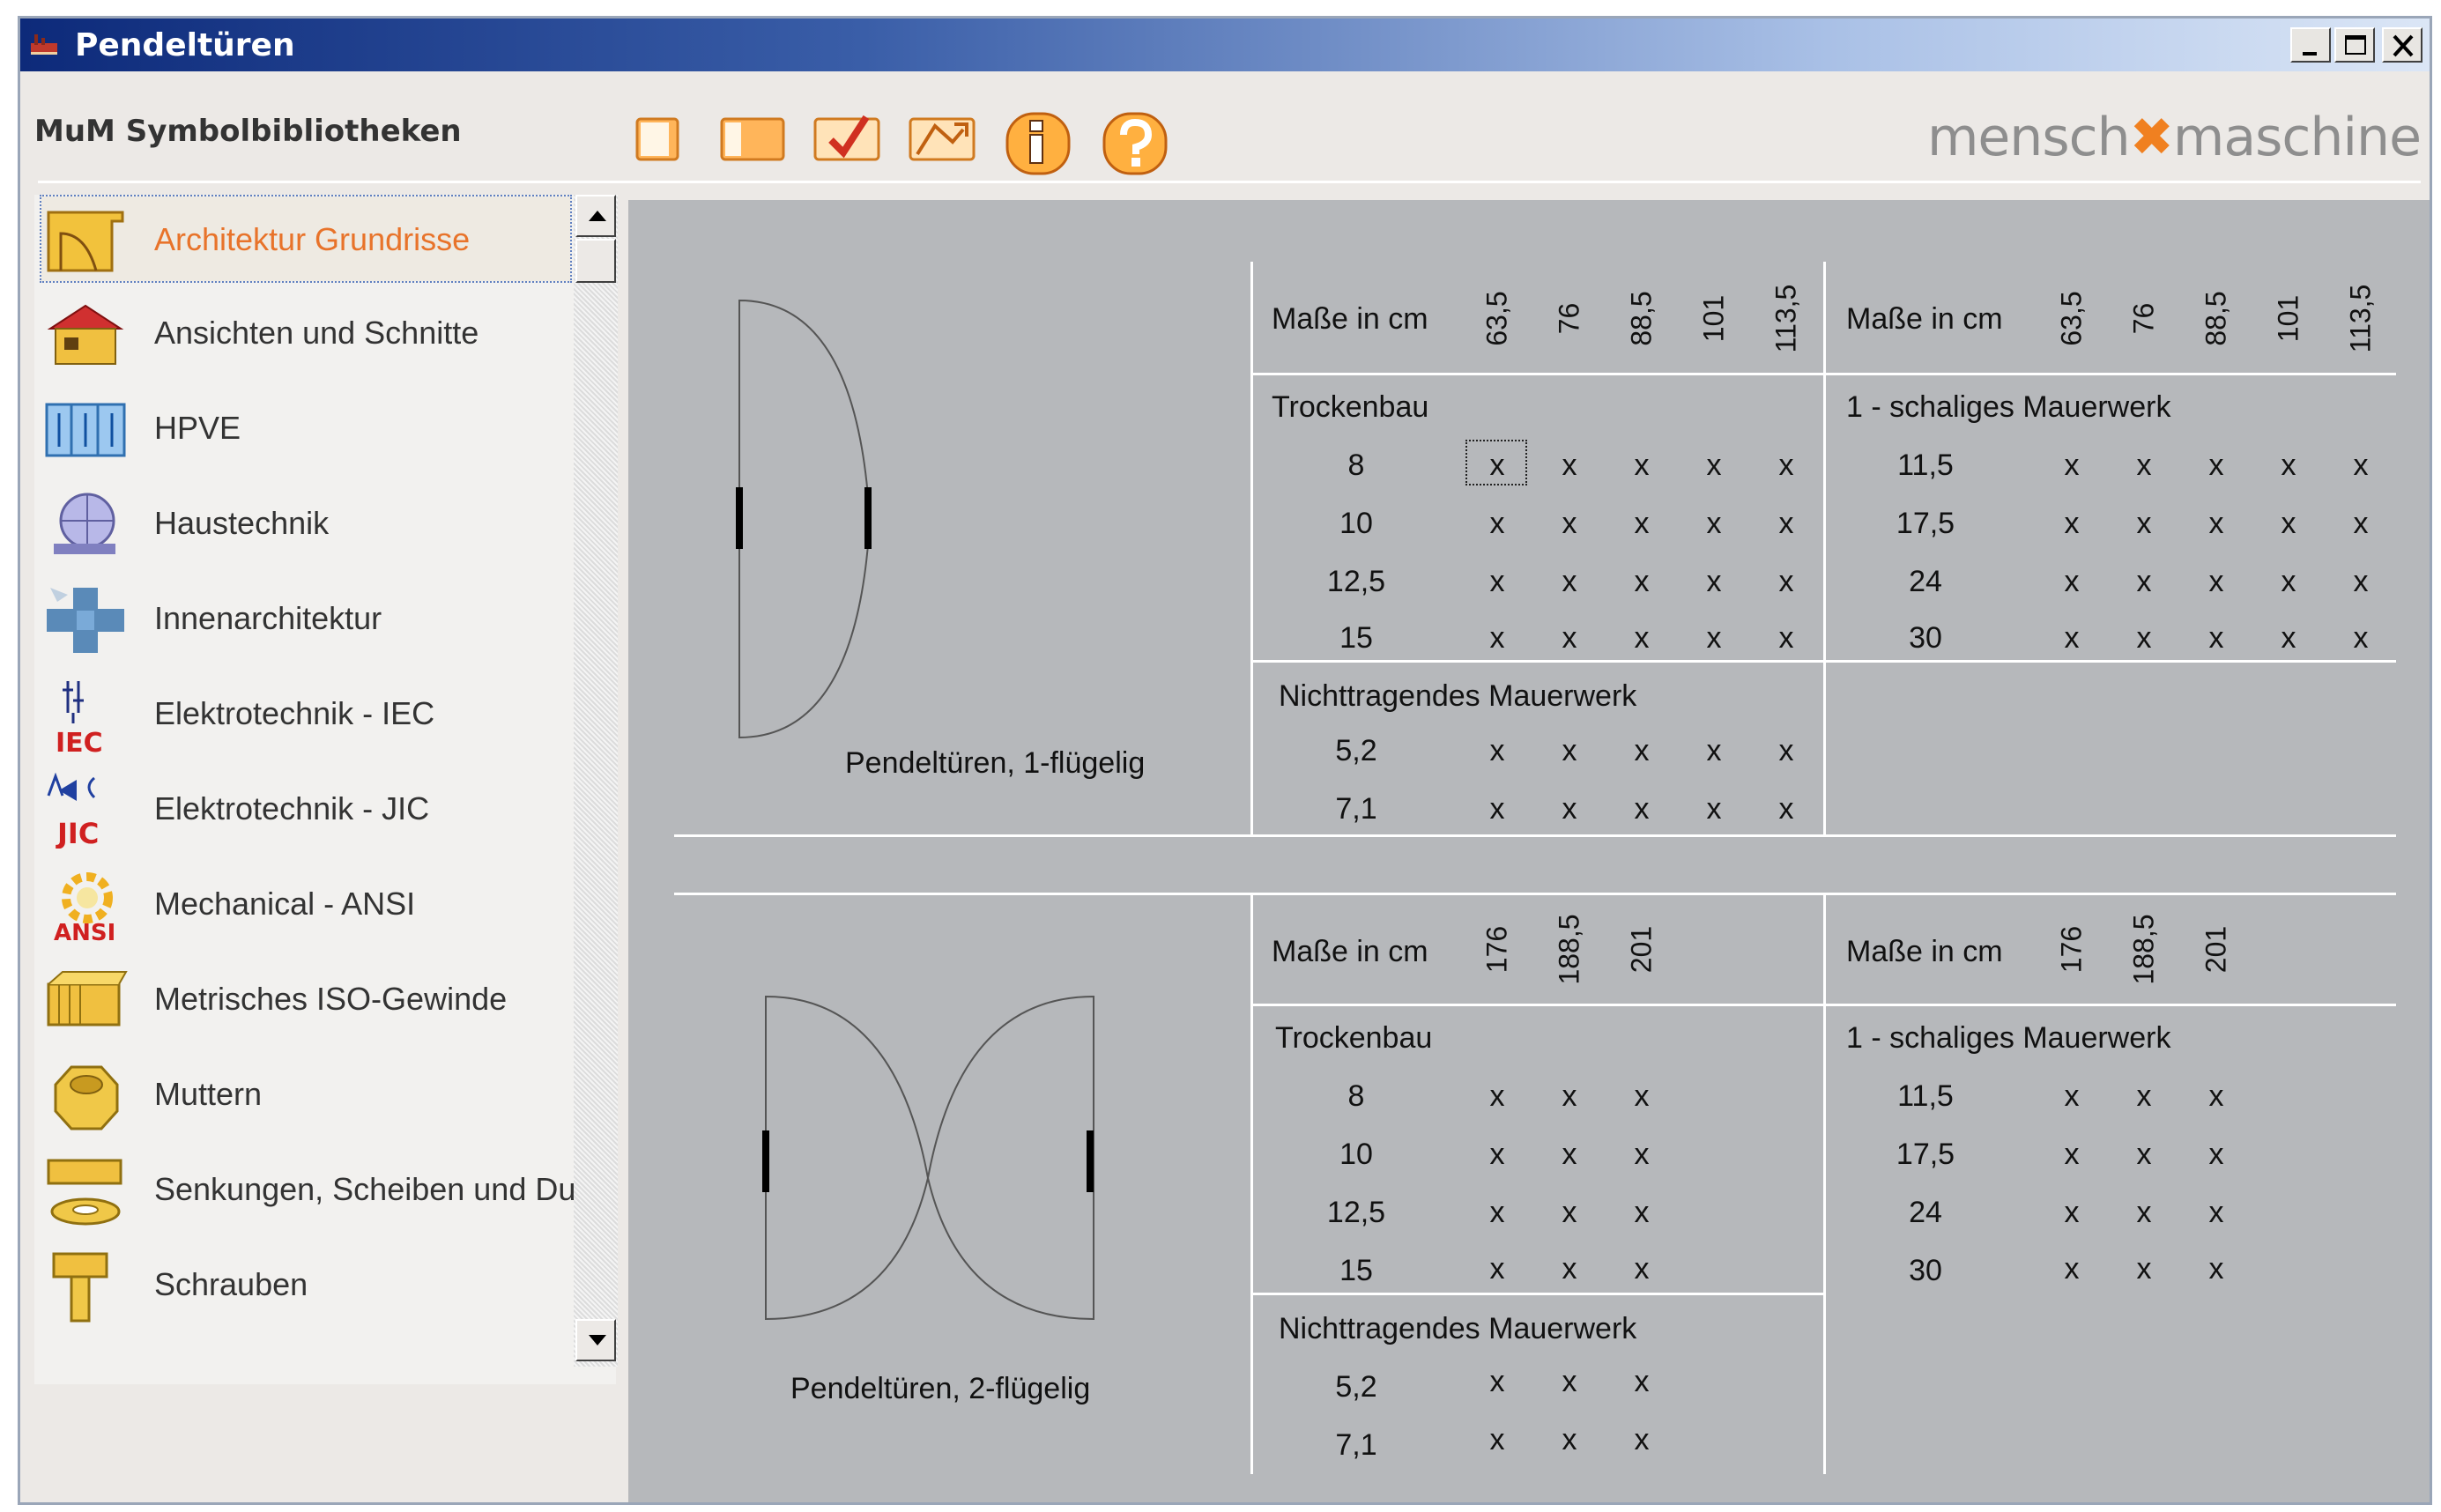  What do you see at coordinates (305, 1093) in the screenshot?
I see `library-item-muttern: Muttern` at bounding box center [305, 1093].